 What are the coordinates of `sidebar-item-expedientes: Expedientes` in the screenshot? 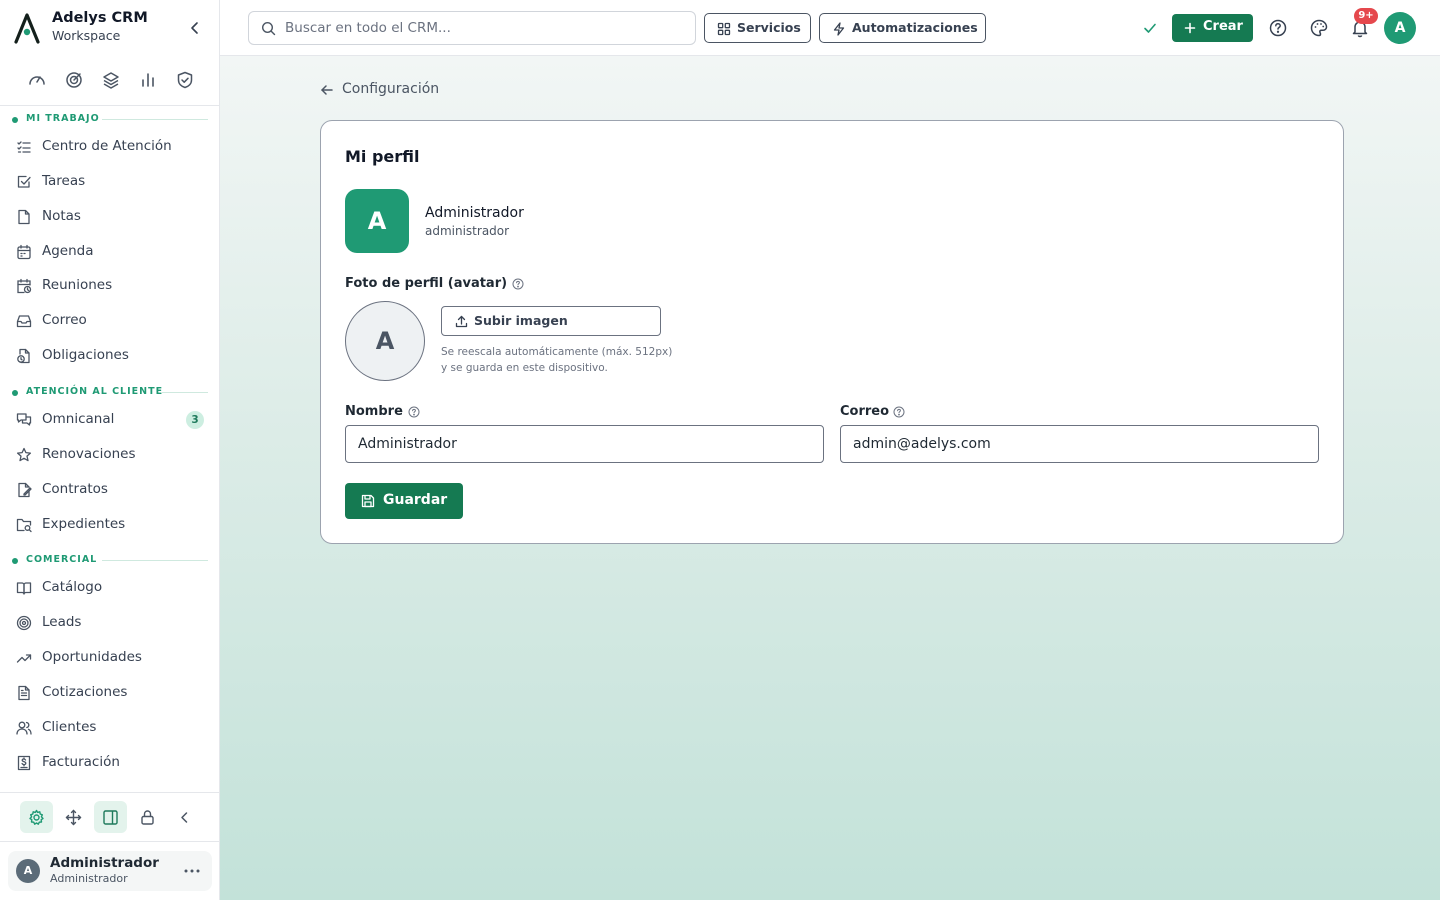 It's located at (110, 525).